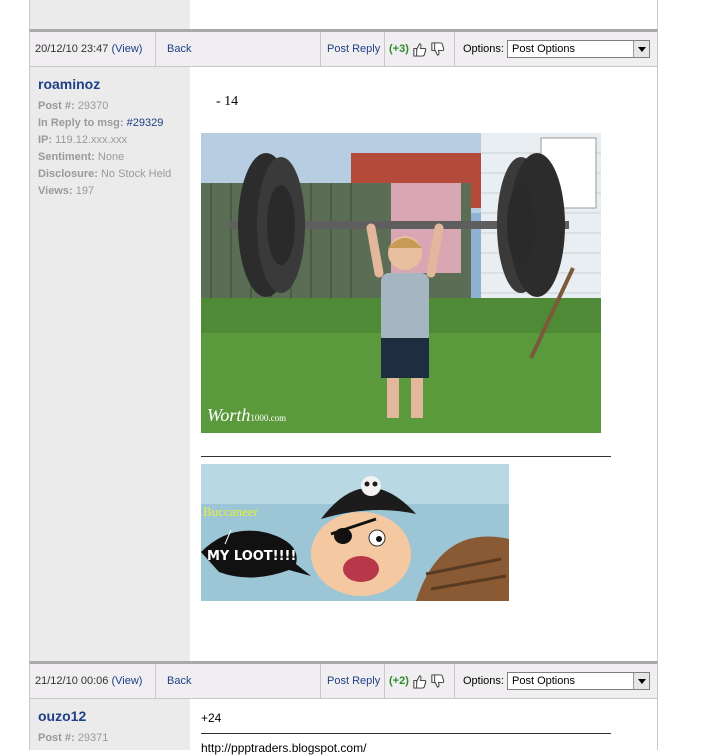  Describe the element at coordinates (399, 49) in the screenshot. I see `rating-count: (+3)` at that location.